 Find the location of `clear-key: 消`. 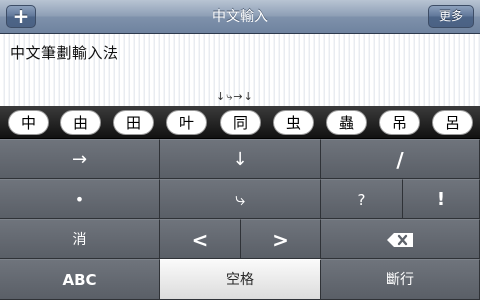

clear-key: 消 is located at coordinates (80, 239).